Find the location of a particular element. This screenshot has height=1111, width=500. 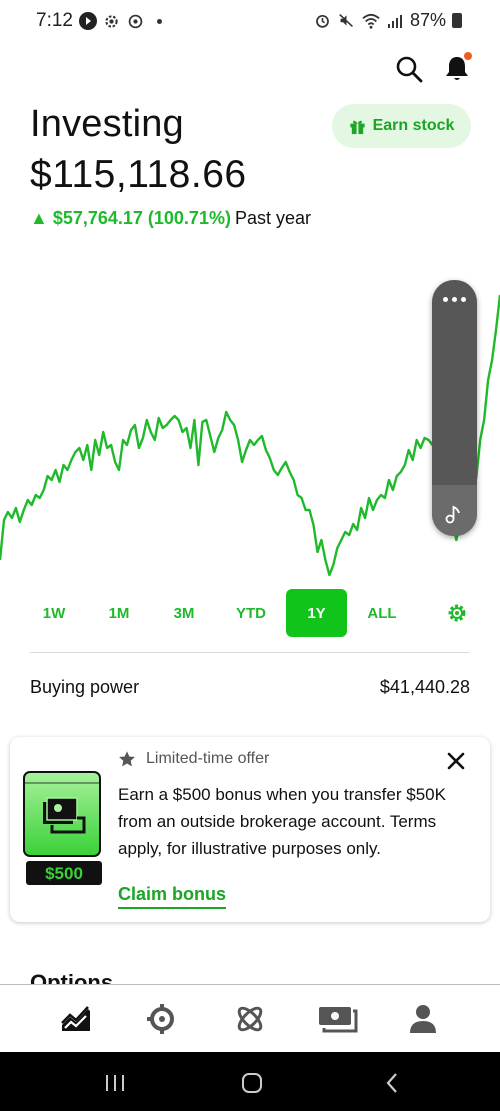

nav-bitcoin is located at coordinates (162, 1019).